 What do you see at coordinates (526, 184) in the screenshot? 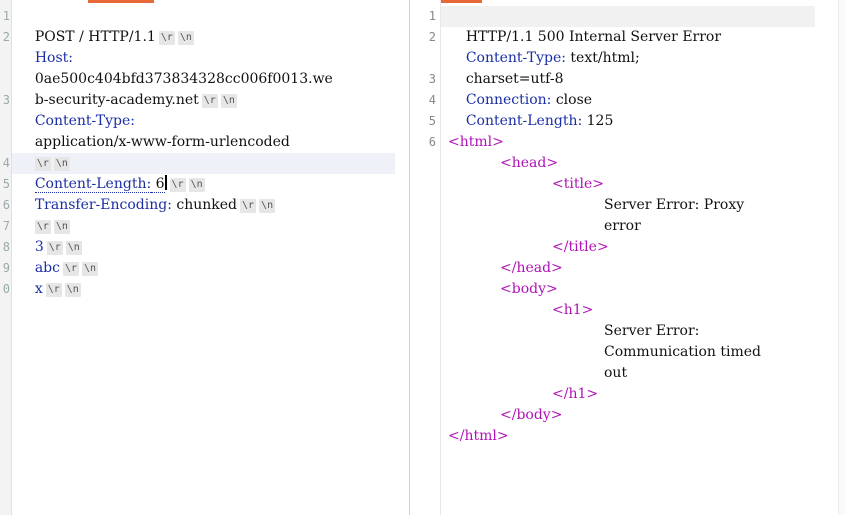
I see `title-open-tag: <title>` at bounding box center [526, 184].